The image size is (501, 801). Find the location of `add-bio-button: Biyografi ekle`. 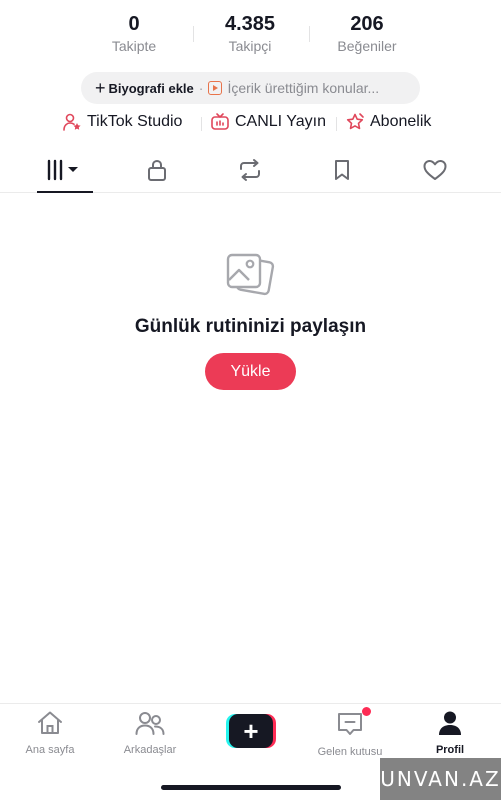

add-bio-button: Biyografi ekle is located at coordinates (151, 88).